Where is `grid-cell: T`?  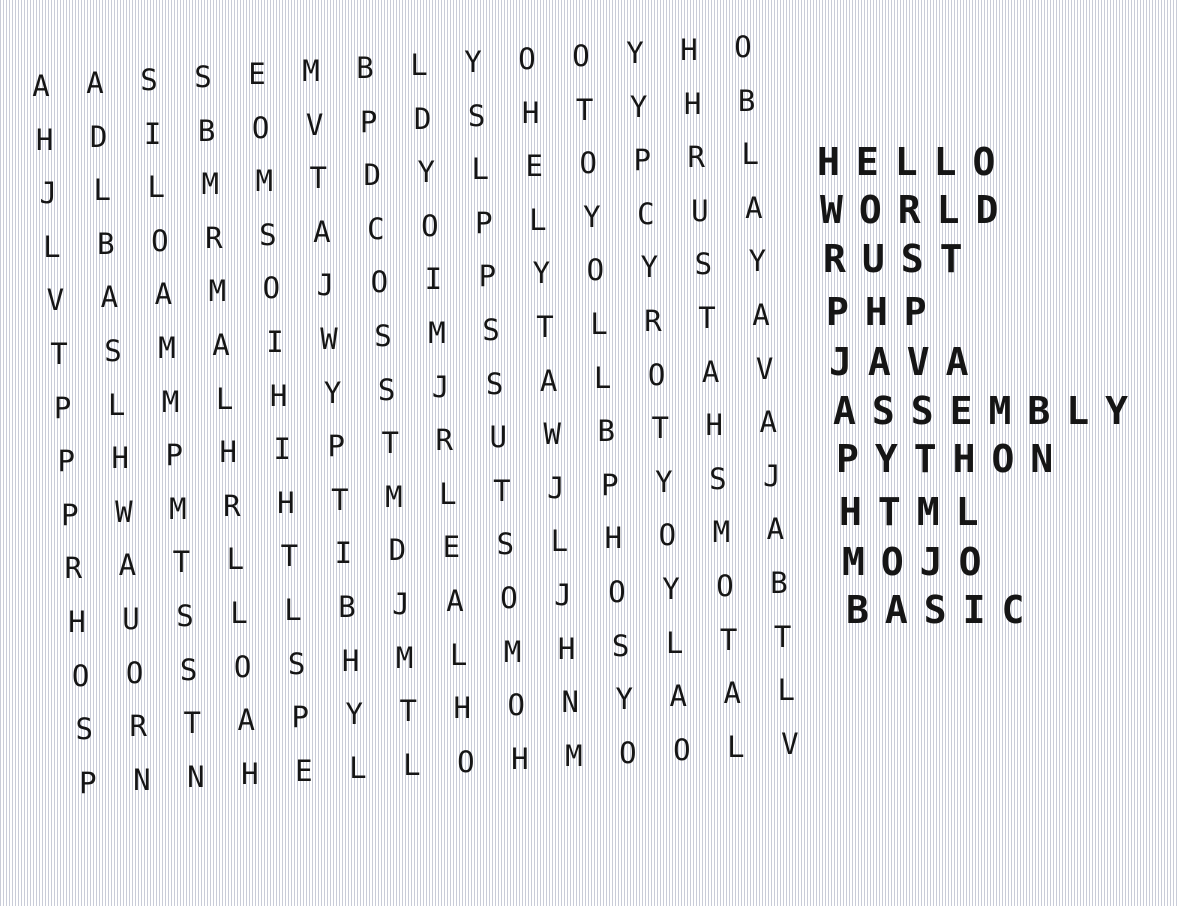
grid-cell: T is located at coordinates (192, 723).